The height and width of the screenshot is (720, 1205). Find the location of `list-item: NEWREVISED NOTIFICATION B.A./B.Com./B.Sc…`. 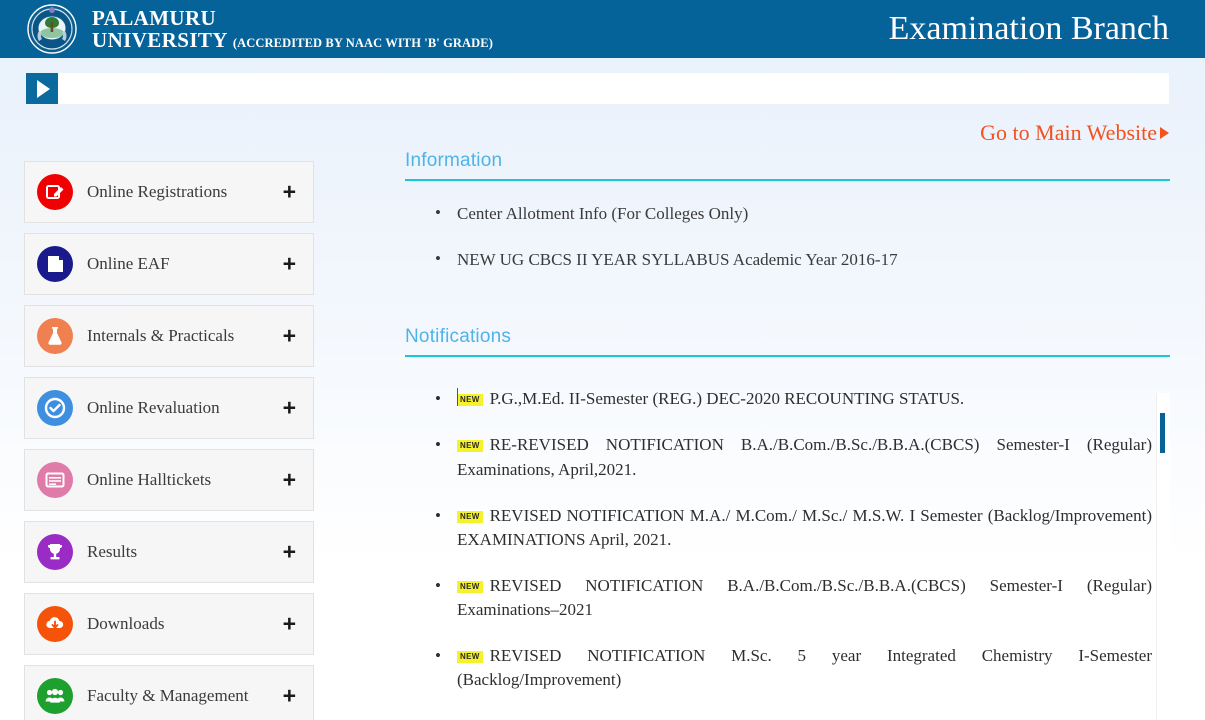

list-item: NEWREVISED NOTIFICATION B.A./B.Com./B.Sc… is located at coordinates (778, 598).